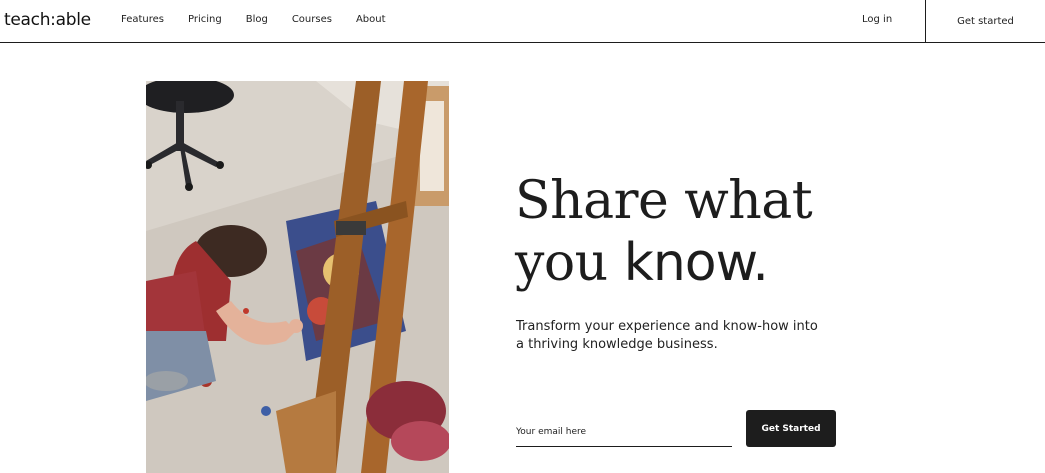  I want to click on nav-courses-link: Courses, so click(312, 19).